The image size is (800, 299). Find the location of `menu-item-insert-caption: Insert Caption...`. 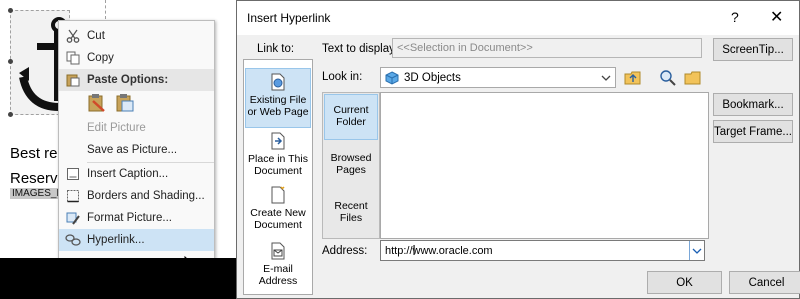

menu-item-insert-caption: Insert Caption... is located at coordinates (136, 174).